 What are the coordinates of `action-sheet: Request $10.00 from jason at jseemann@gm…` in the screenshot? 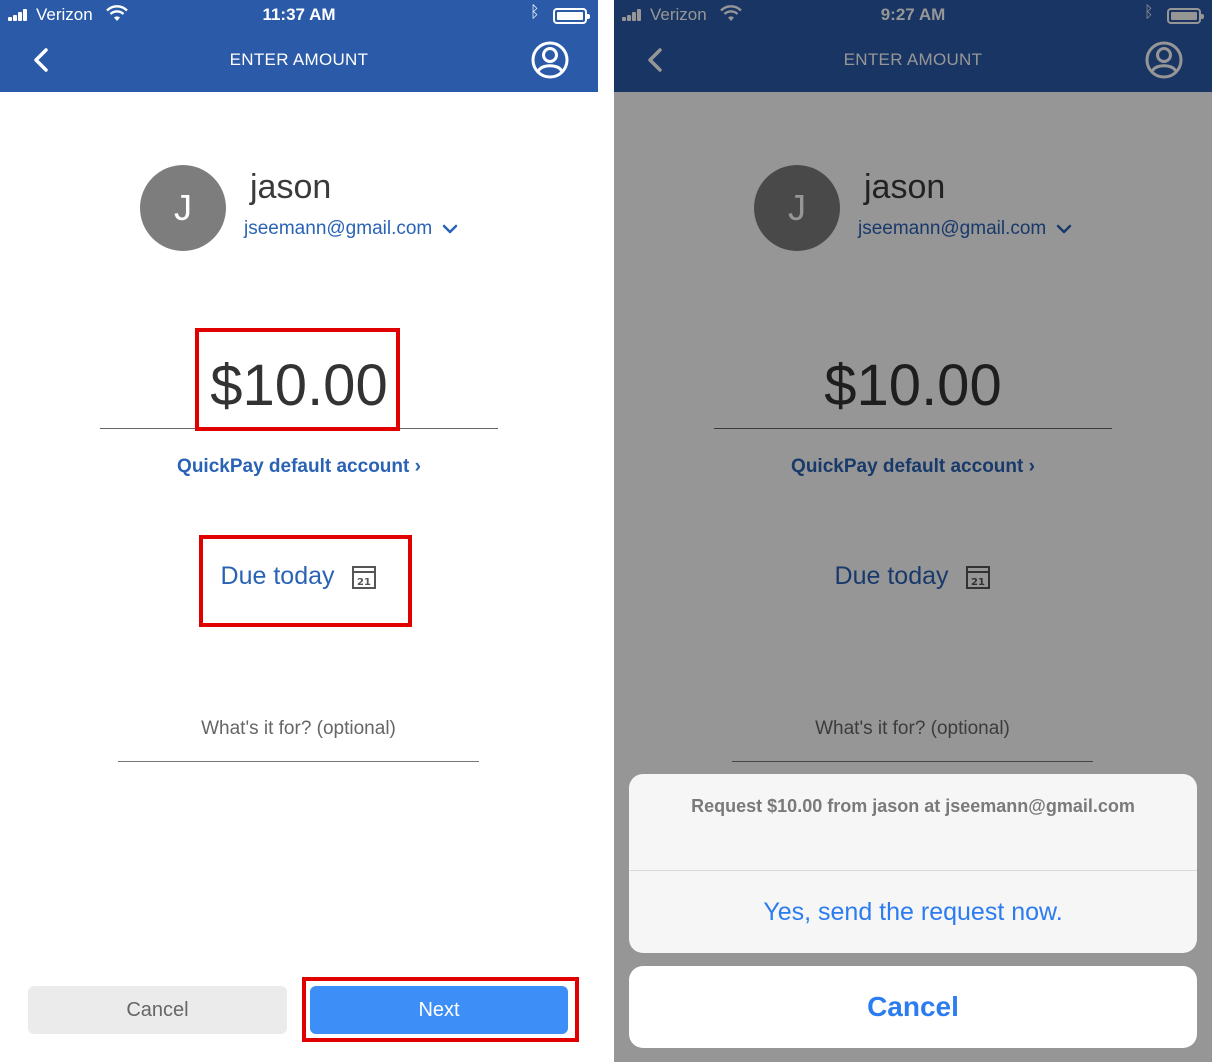 It's located at (913, 863).